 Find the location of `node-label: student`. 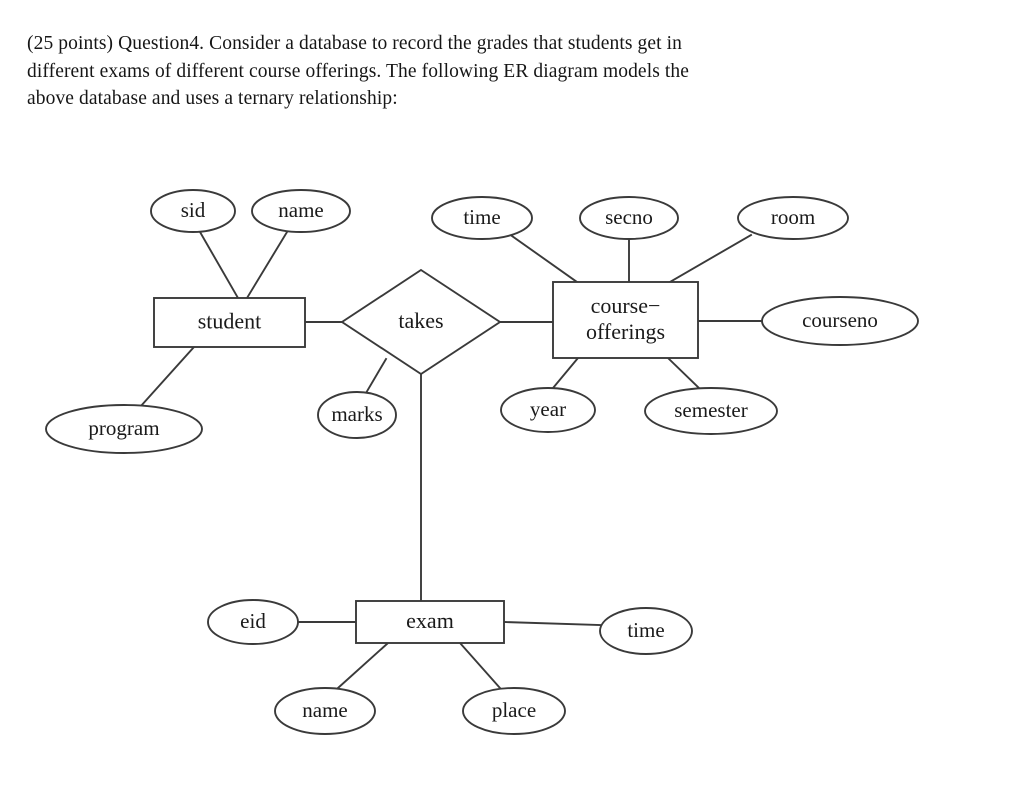

node-label: student is located at coordinates (230, 321).